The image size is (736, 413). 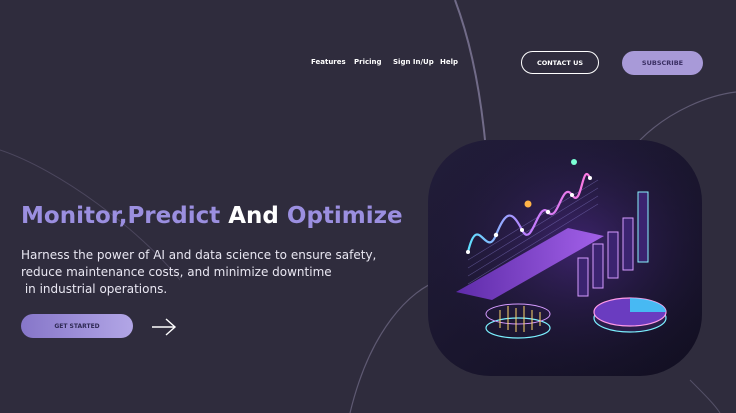 I want to click on get-started-button: GET STARTED, so click(x=77, y=326).